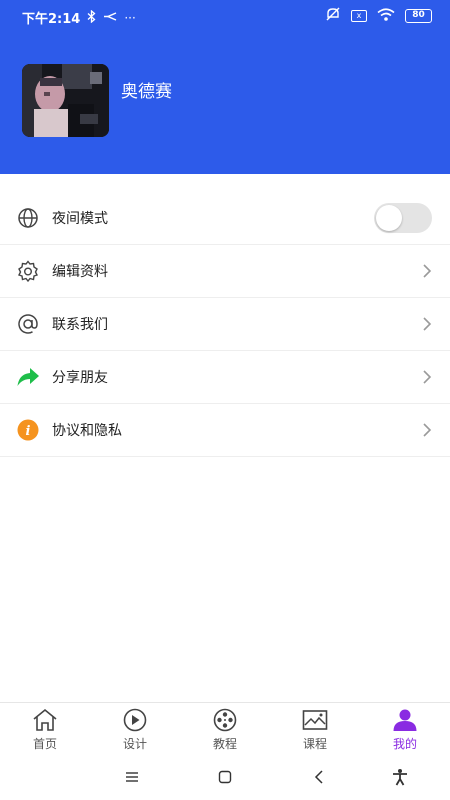 This screenshot has height=800, width=450. Describe the element at coordinates (314, 744) in the screenshot. I see `tab-label: 课程` at that location.